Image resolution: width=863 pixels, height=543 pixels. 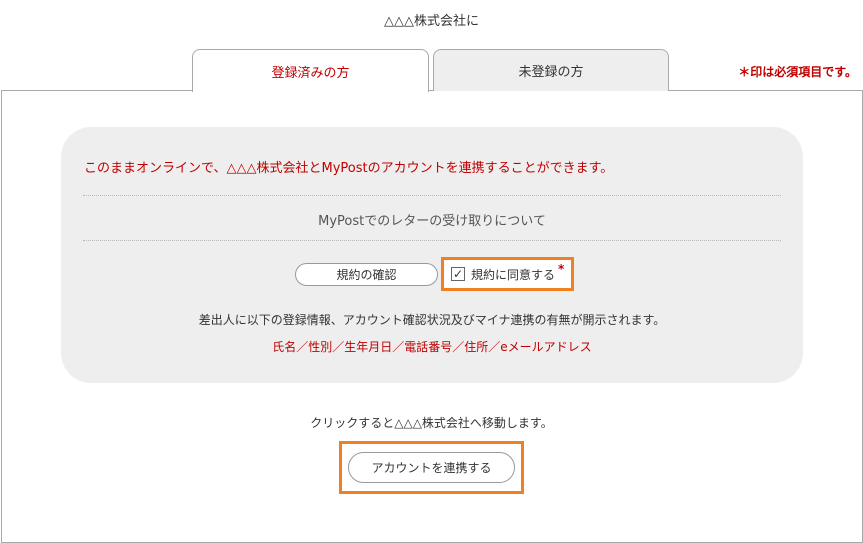 I want to click on agree-terms-highlight: ✓ 規約に同意する *, so click(x=507, y=274).